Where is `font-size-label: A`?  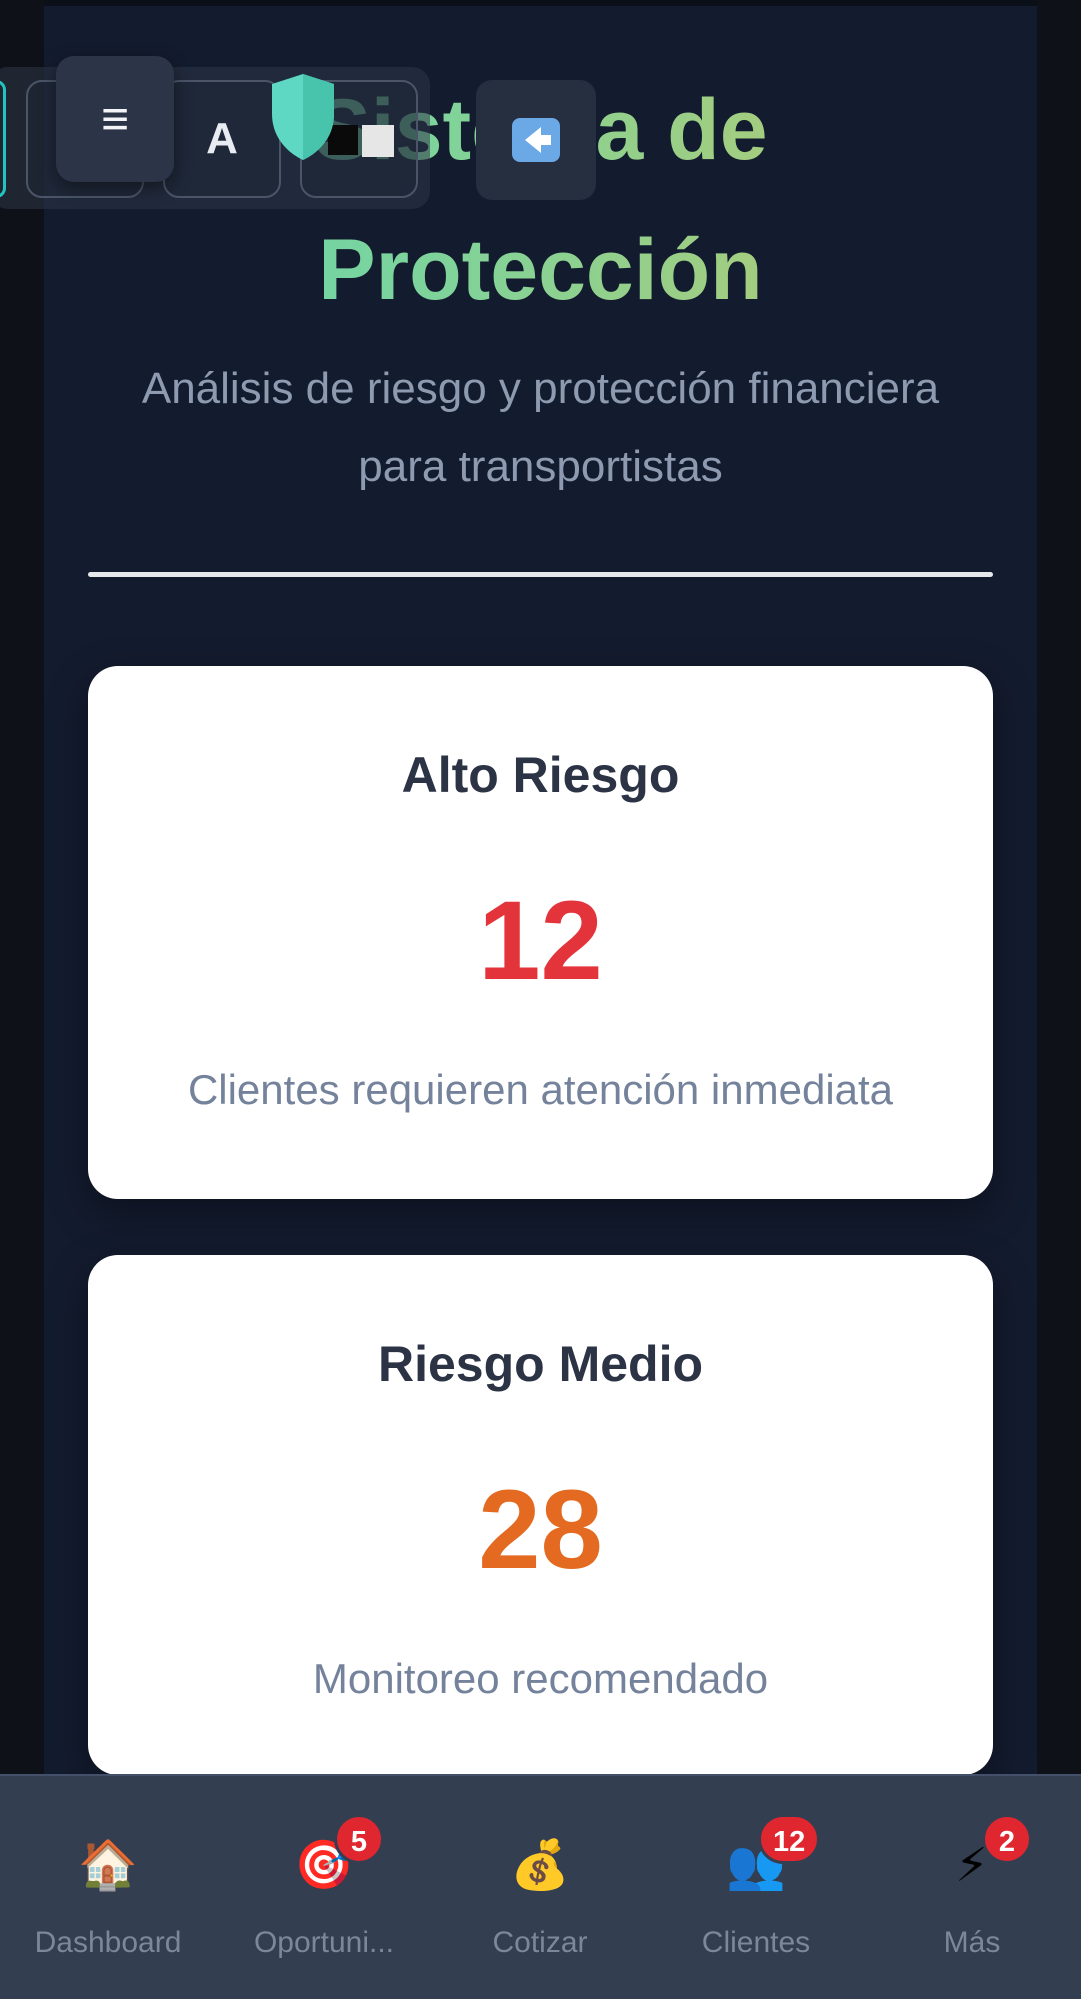
font-size-label: A is located at coordinates (222, 138).